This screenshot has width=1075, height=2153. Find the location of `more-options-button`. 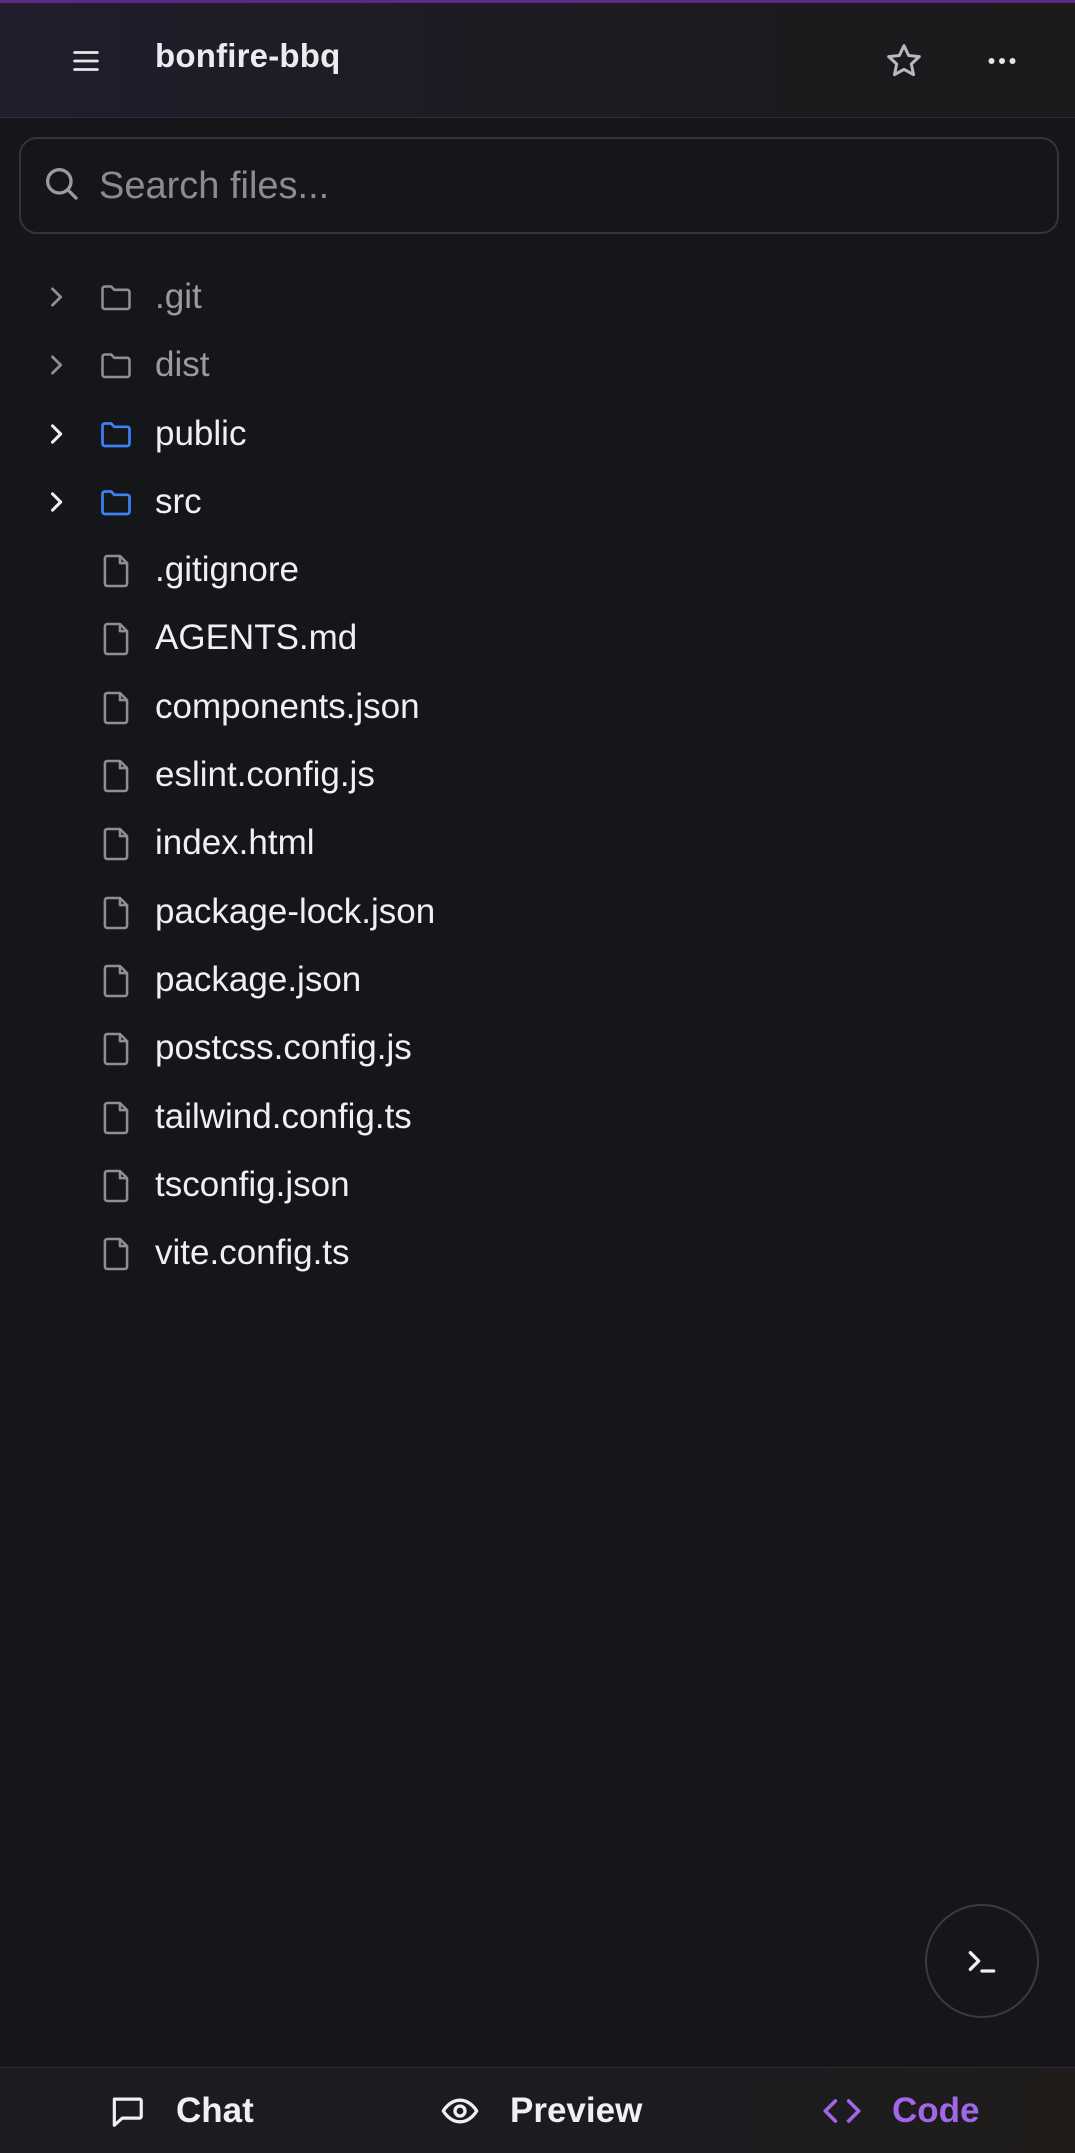

more-options-button is located at coordinates (1002, 61).